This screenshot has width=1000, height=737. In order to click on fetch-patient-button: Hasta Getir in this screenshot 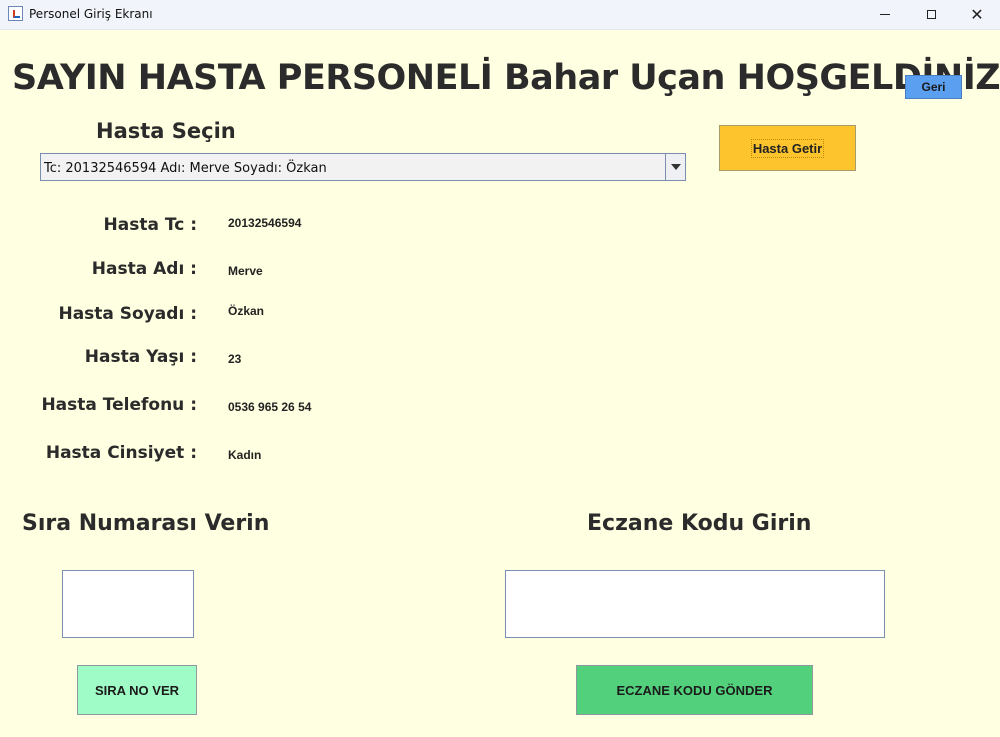, I will do `click(787, 148)`.